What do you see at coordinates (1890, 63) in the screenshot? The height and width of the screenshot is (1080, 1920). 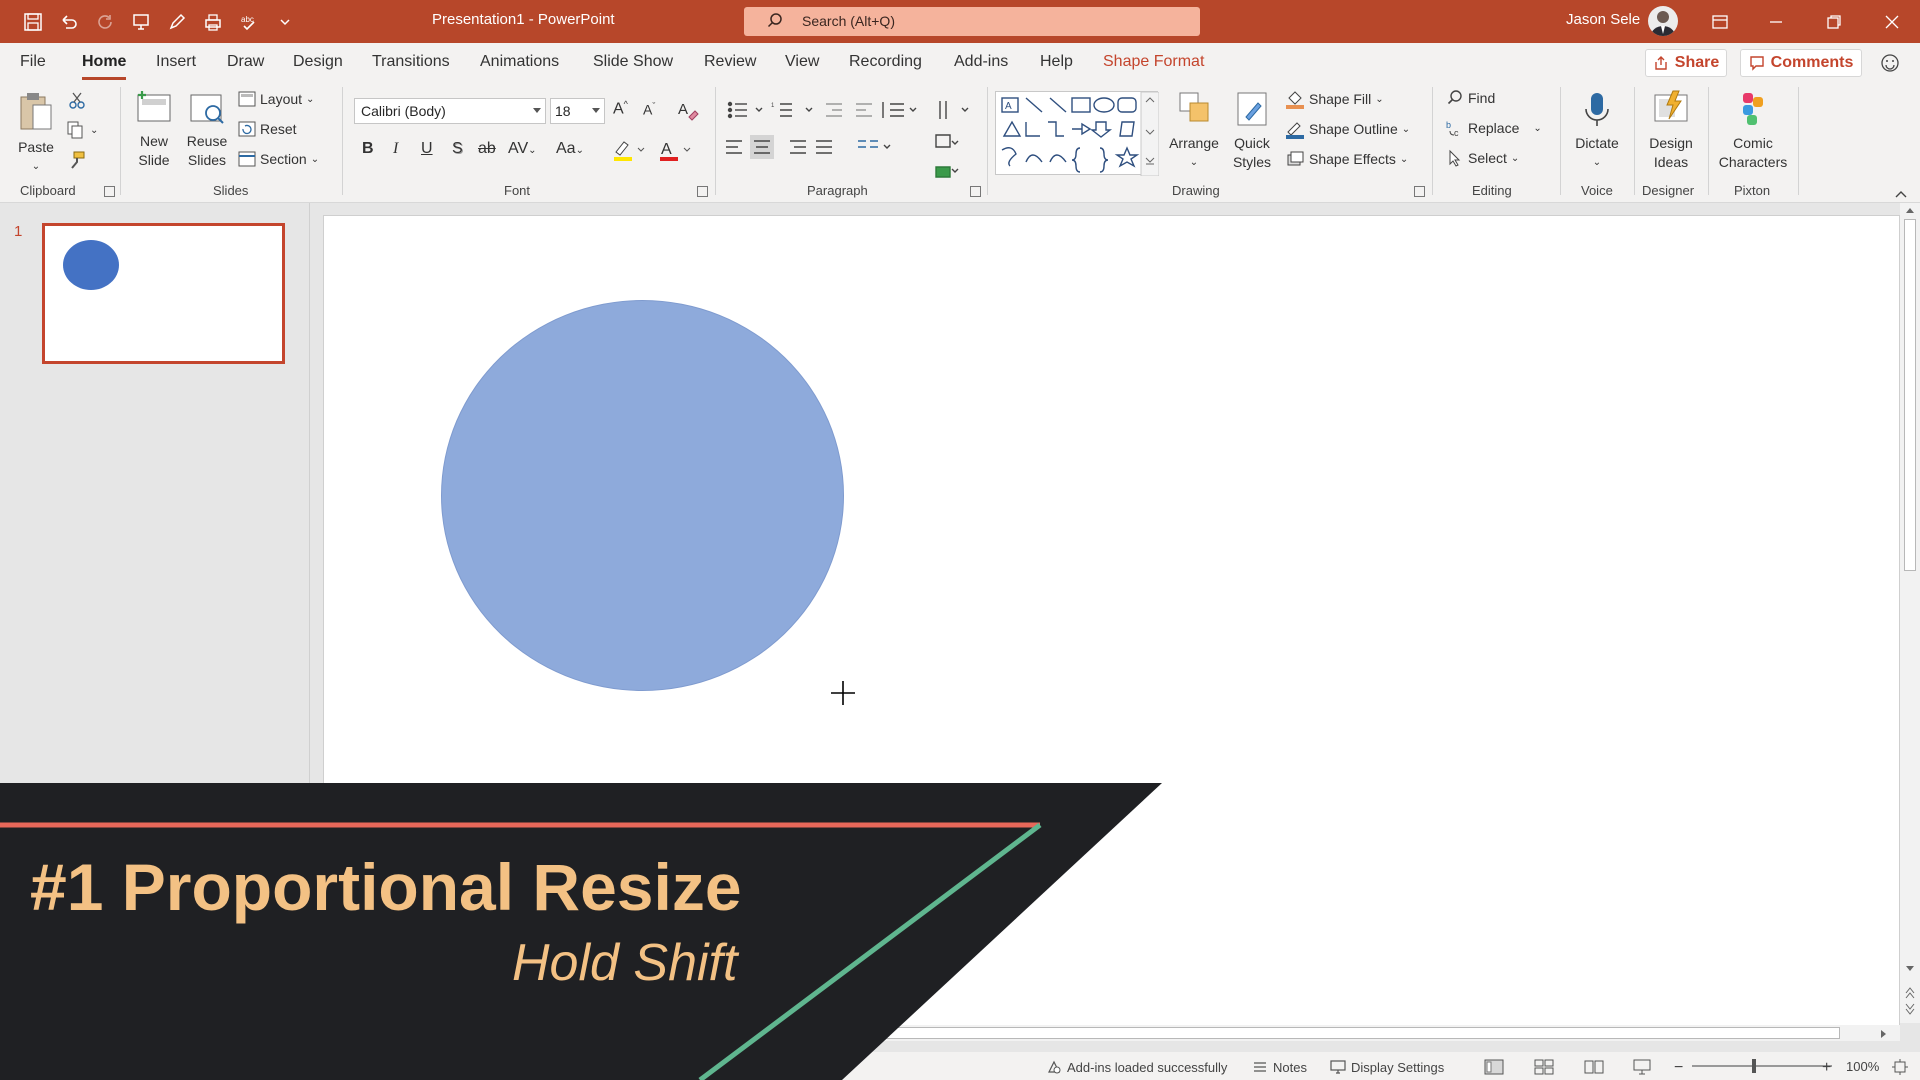 I see `feedback-smiley-icon` at bounding box center [1890, 63].